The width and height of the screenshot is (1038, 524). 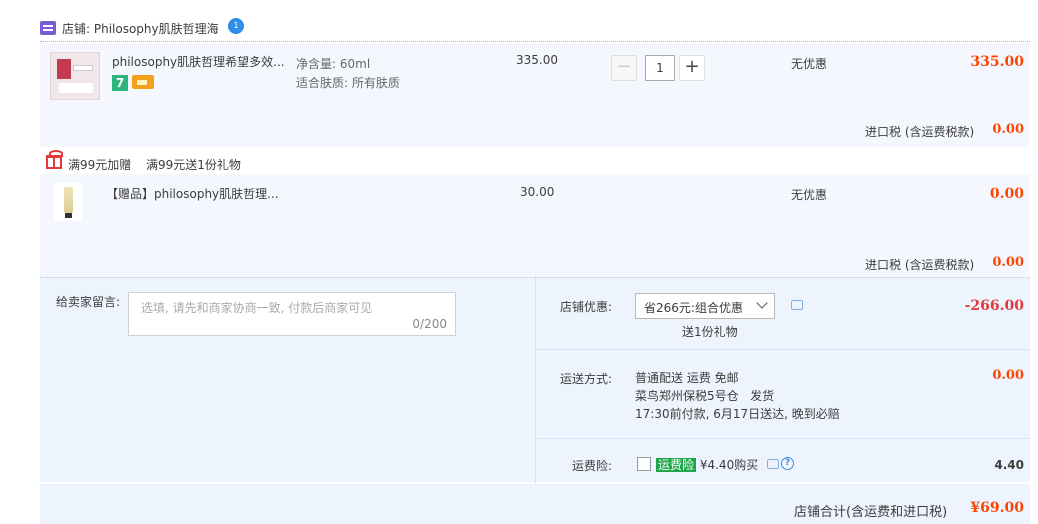 I want to click on memo-placeholder: 选填, 请先和商家协商一致, 付款后商家可见, so click(x=257, y=308).